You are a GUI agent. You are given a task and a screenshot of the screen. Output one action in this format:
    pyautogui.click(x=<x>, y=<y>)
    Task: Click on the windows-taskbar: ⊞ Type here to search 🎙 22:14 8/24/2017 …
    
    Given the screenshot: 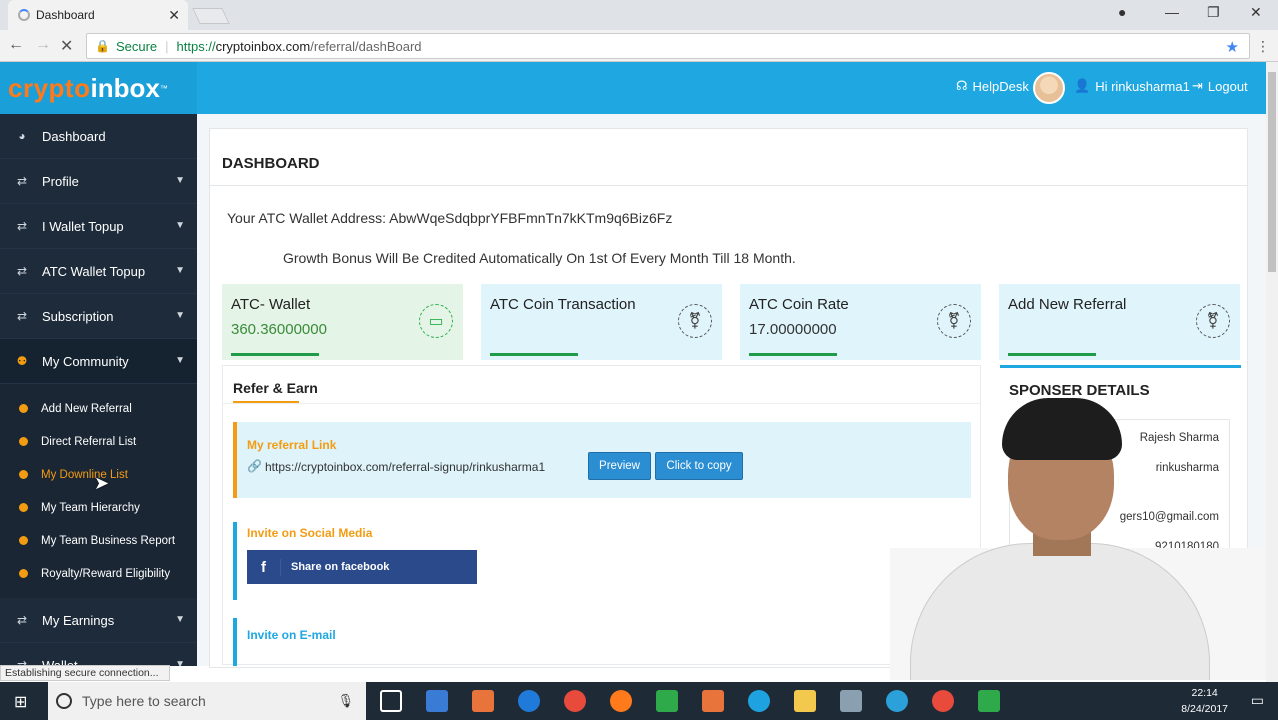 What is the action you would take?
    pyautogui.click(x=639, y=701)
    